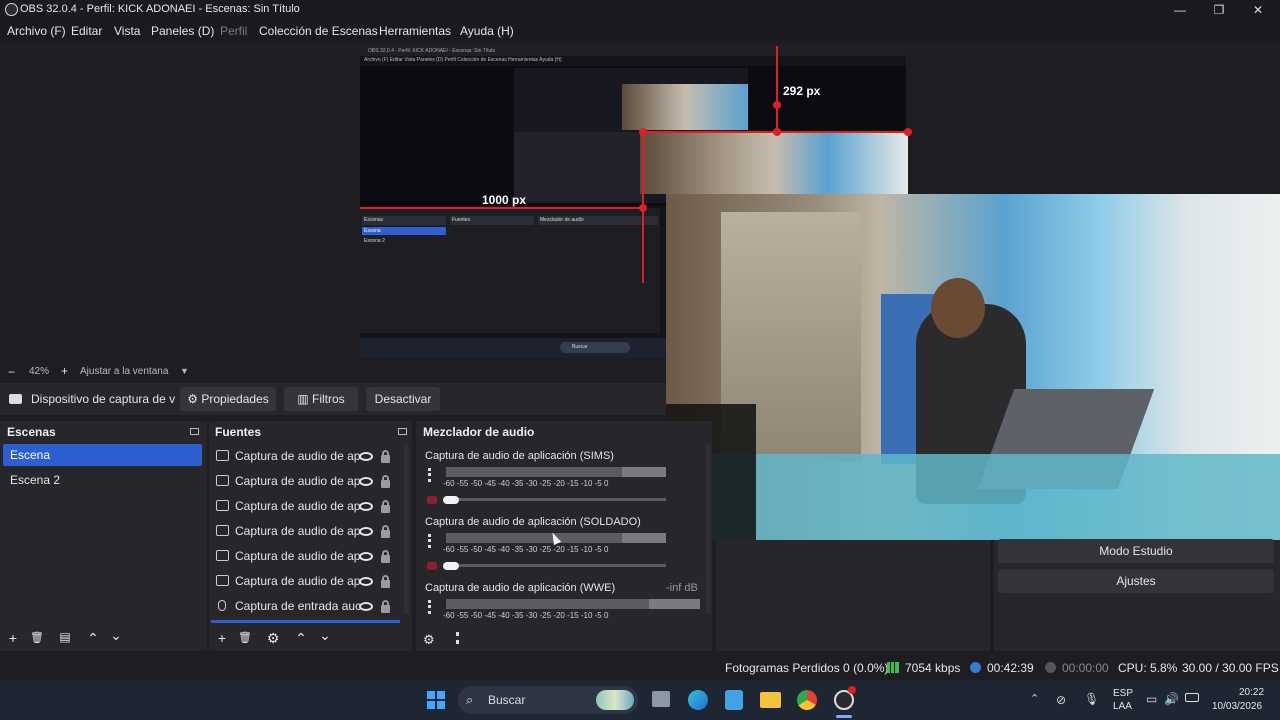  I want to click on zoom-out-button: −, so click(11, 372).